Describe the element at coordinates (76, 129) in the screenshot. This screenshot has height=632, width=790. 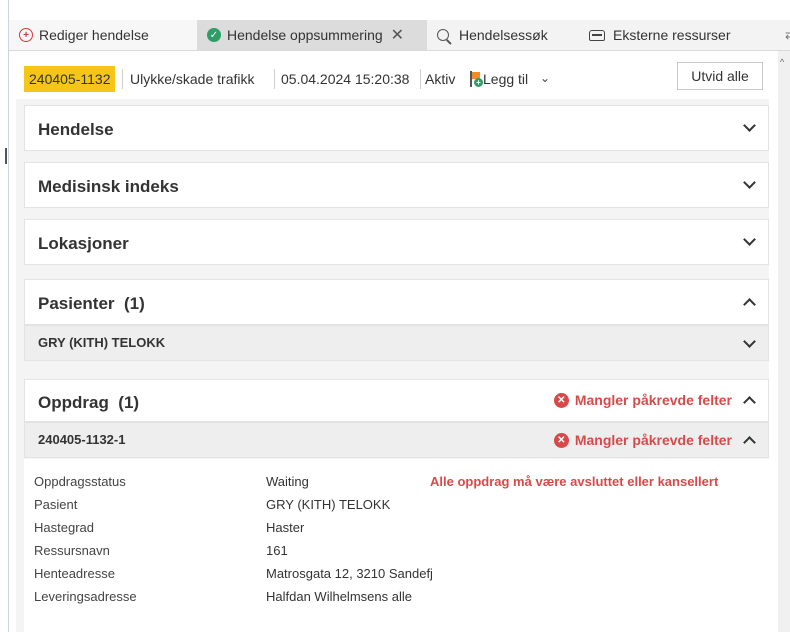
I see `section-title: Hendelse` at that location.